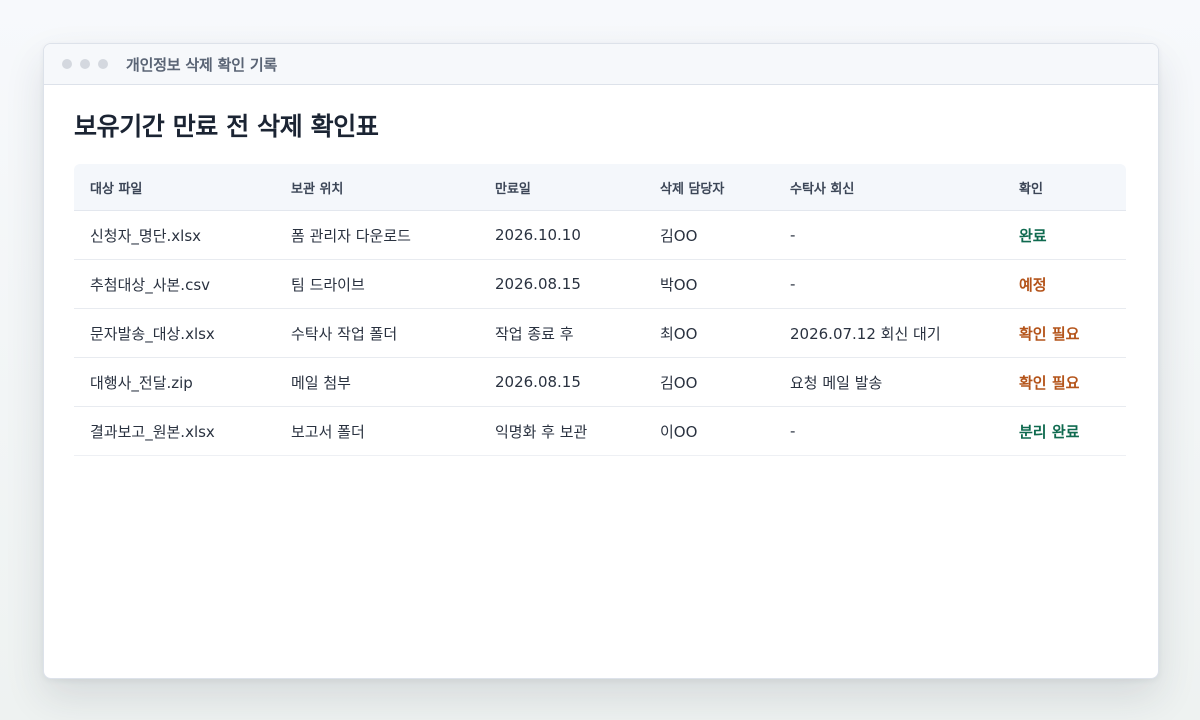 The height and width of the screenshot is (720, 1200). What do you see at coordinates (377, 333) in the screenshot?
I see `cell-location: 수탁사 작업 폴더` at bounding box center [377, 333].